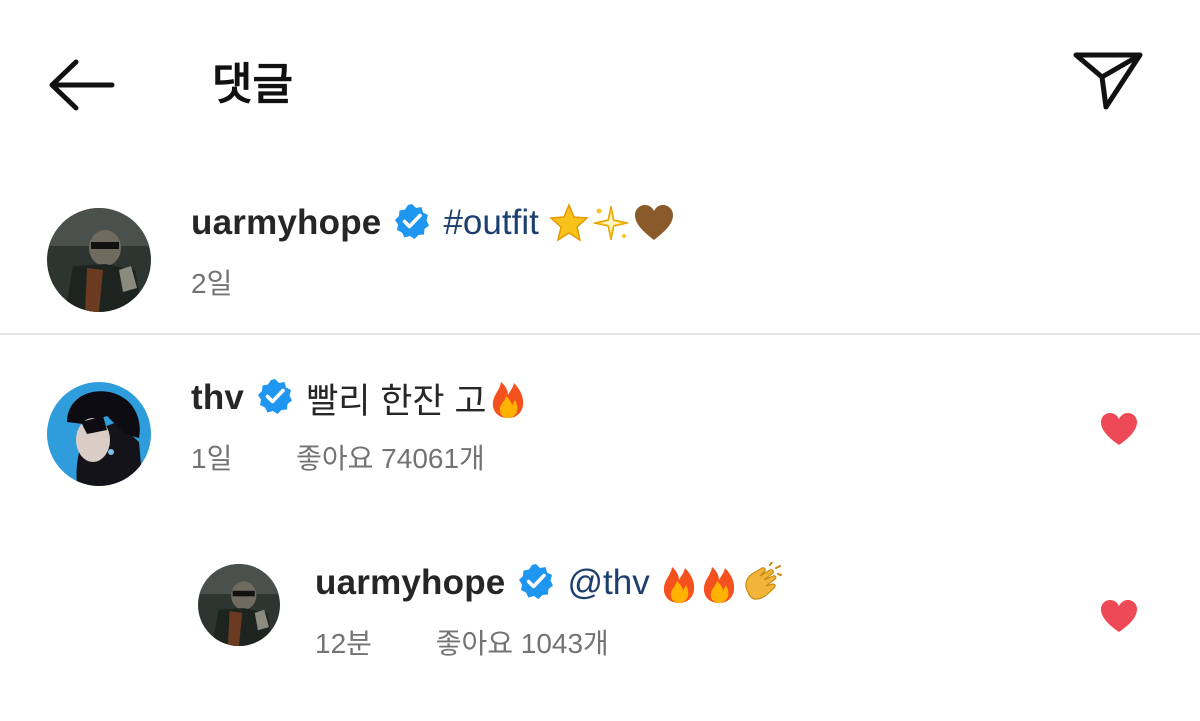 Image resolution: width=1200 pixels, height=721 pixels. What do you see at coordinates (608, 583) in the screenshot?
I see `mention-link: @thv` at bounding box center [608, 583].